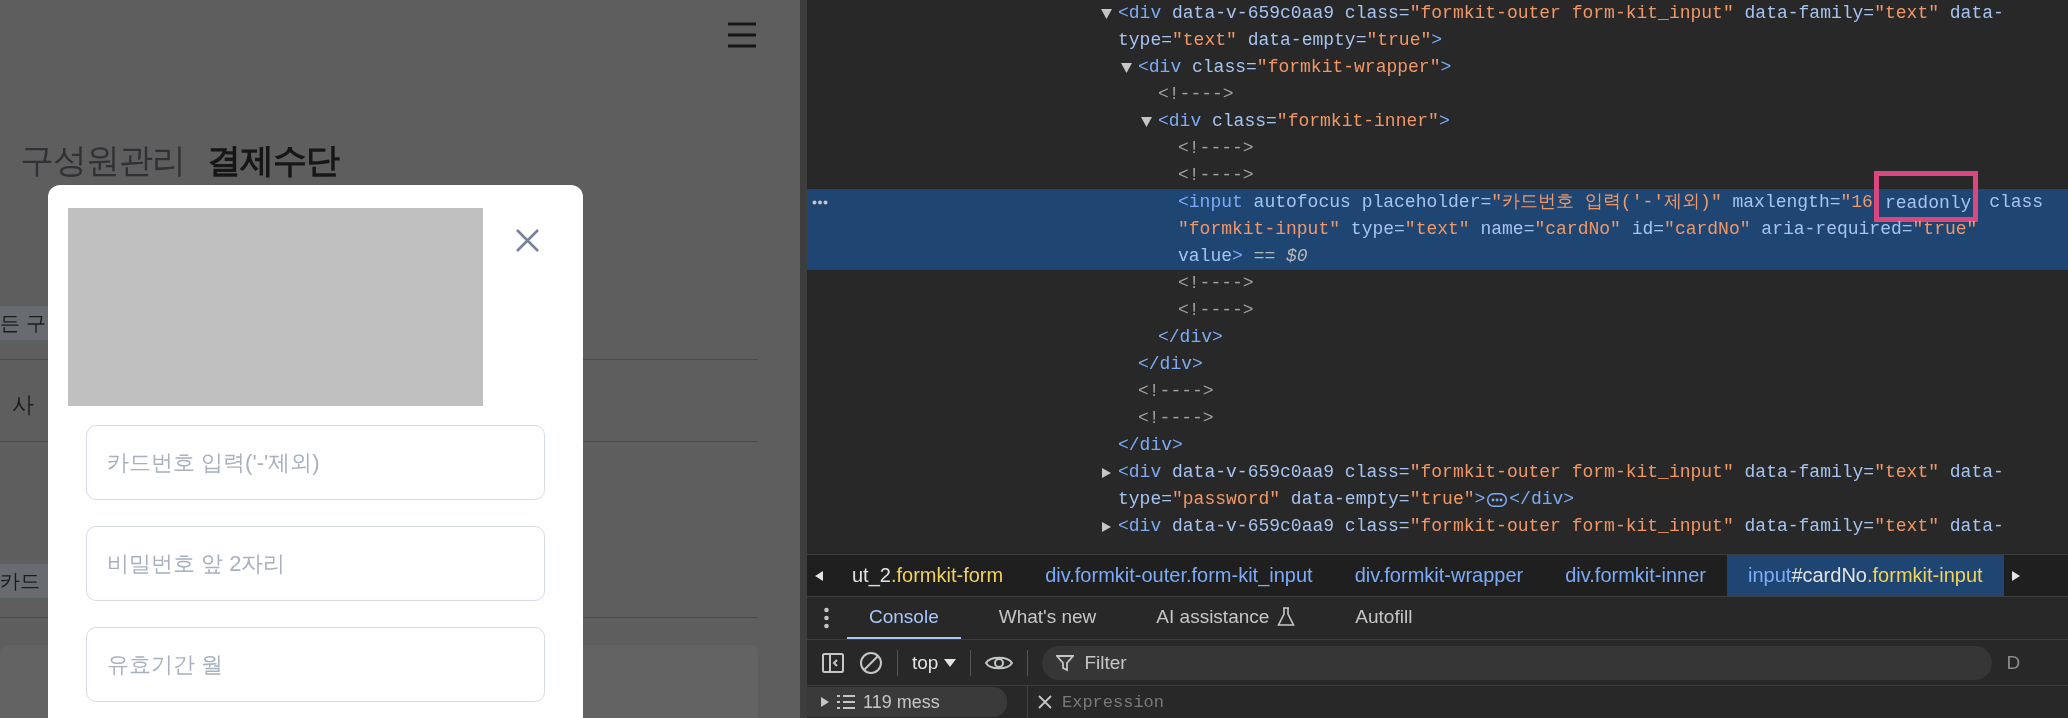 The height and width of the screenshot is (718, 2068). Describe the element at coordinates (1179, 575) in the screenshot. I see `breadcrumb: div.formkit-outer.form-kit_input` at that location.